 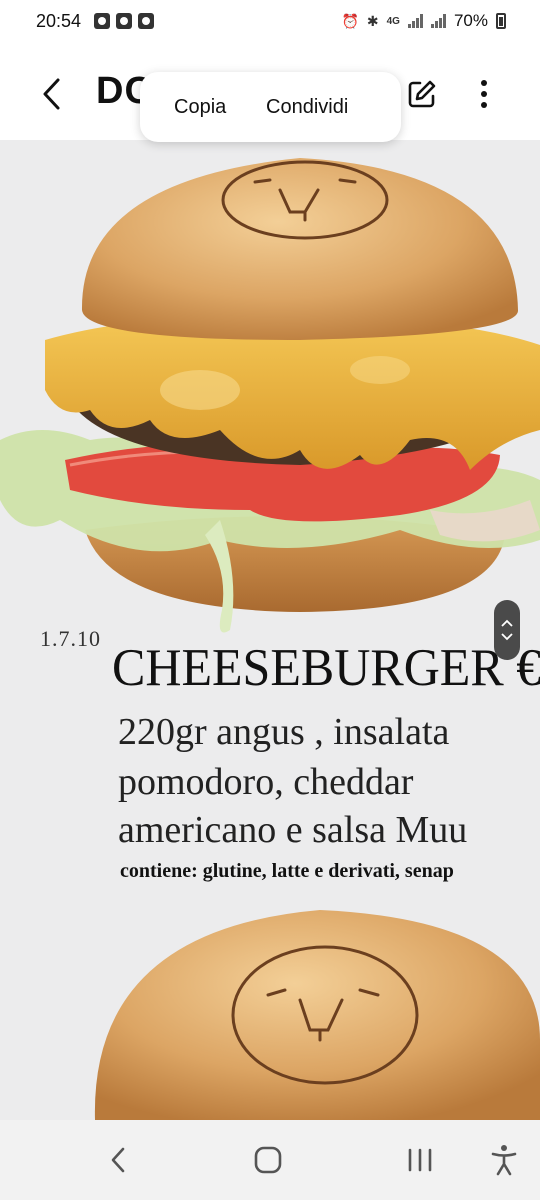 I want to click on allergen-code: 1.7.10, so click(x=70, y=638).